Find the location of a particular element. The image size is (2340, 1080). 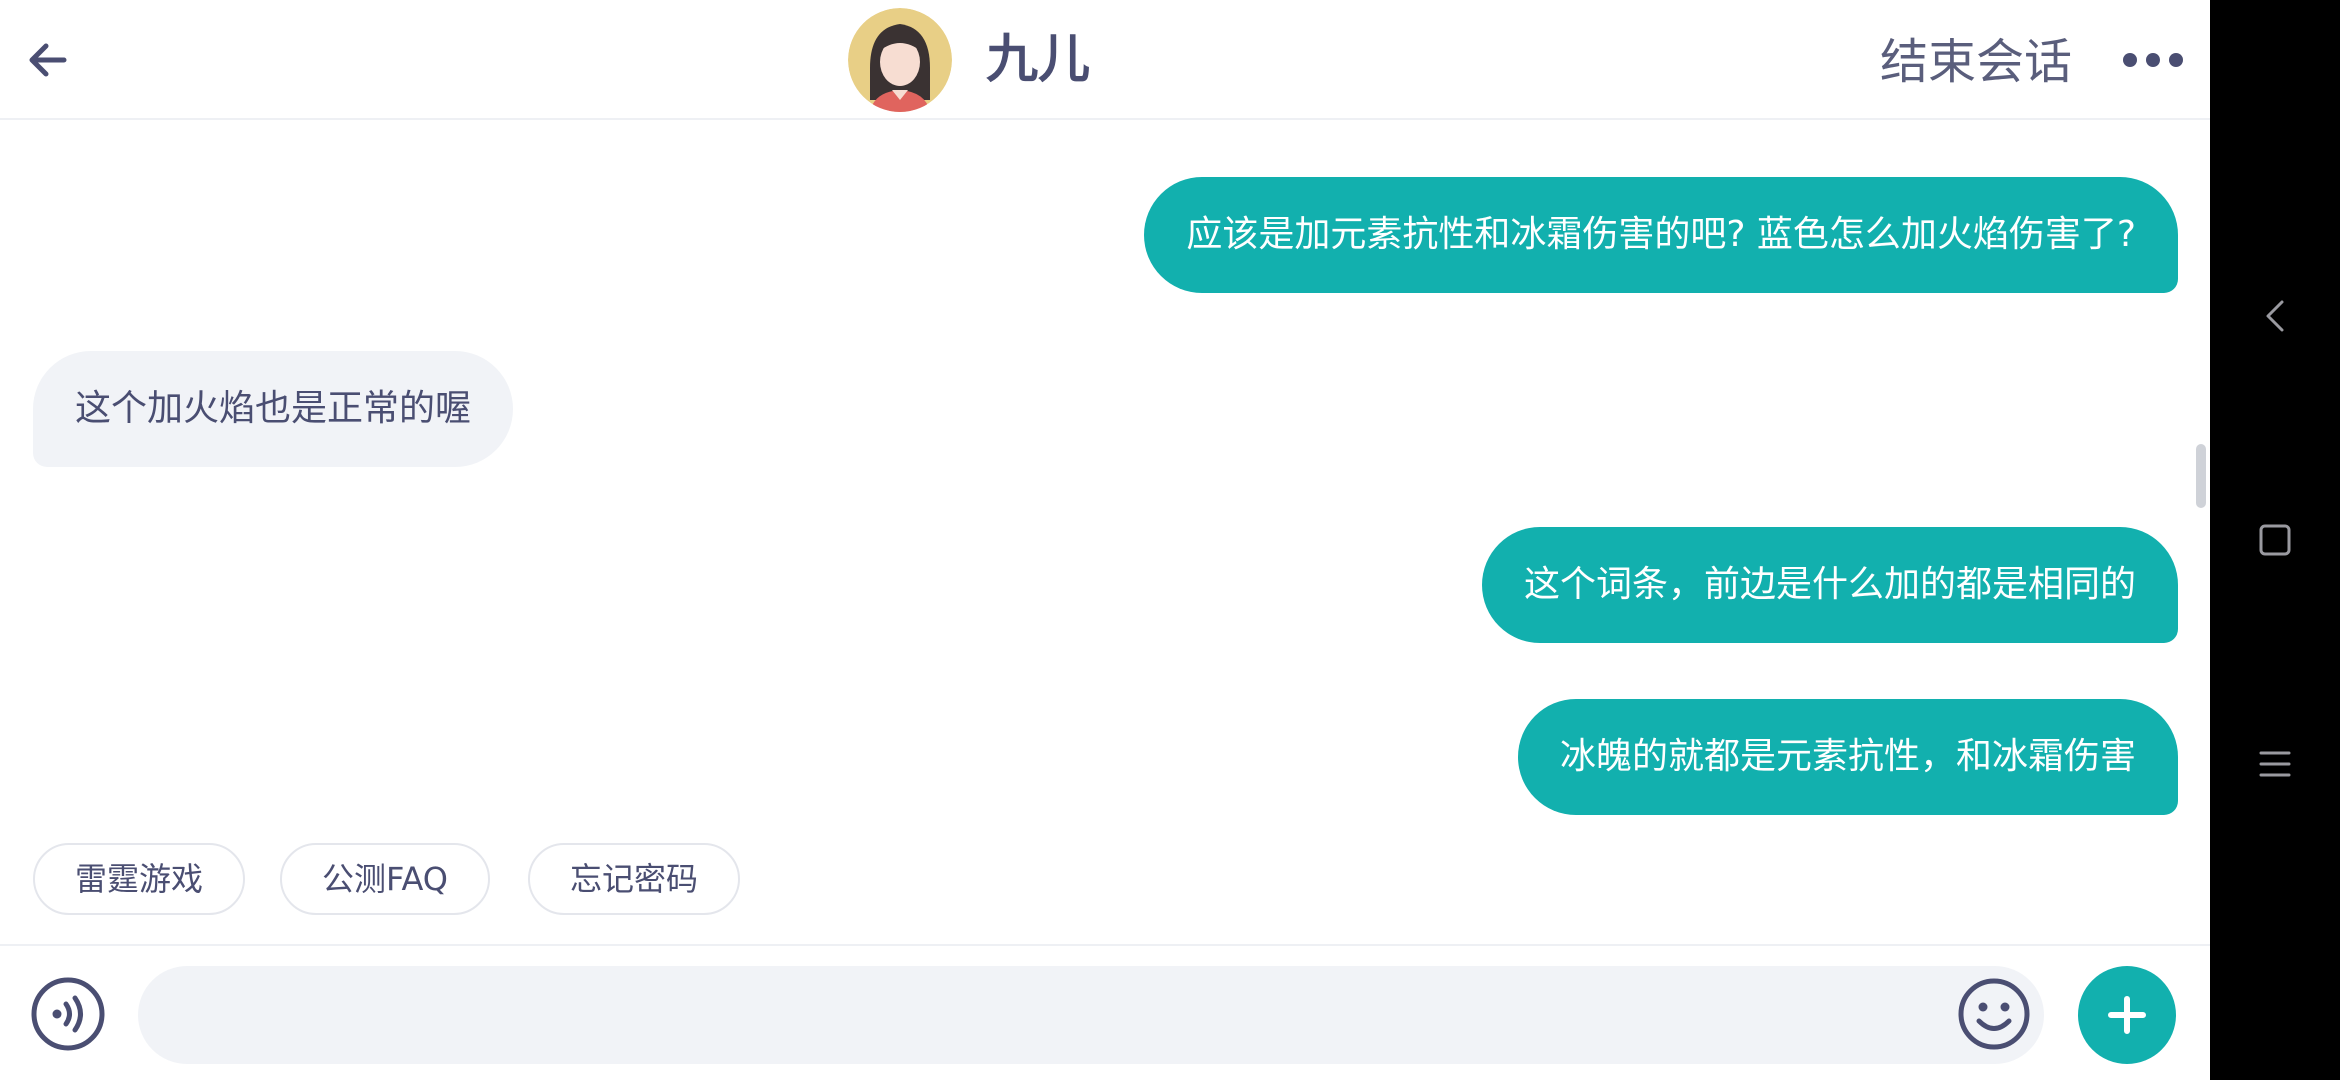

add-button is located at coordinates (2127, 1015).